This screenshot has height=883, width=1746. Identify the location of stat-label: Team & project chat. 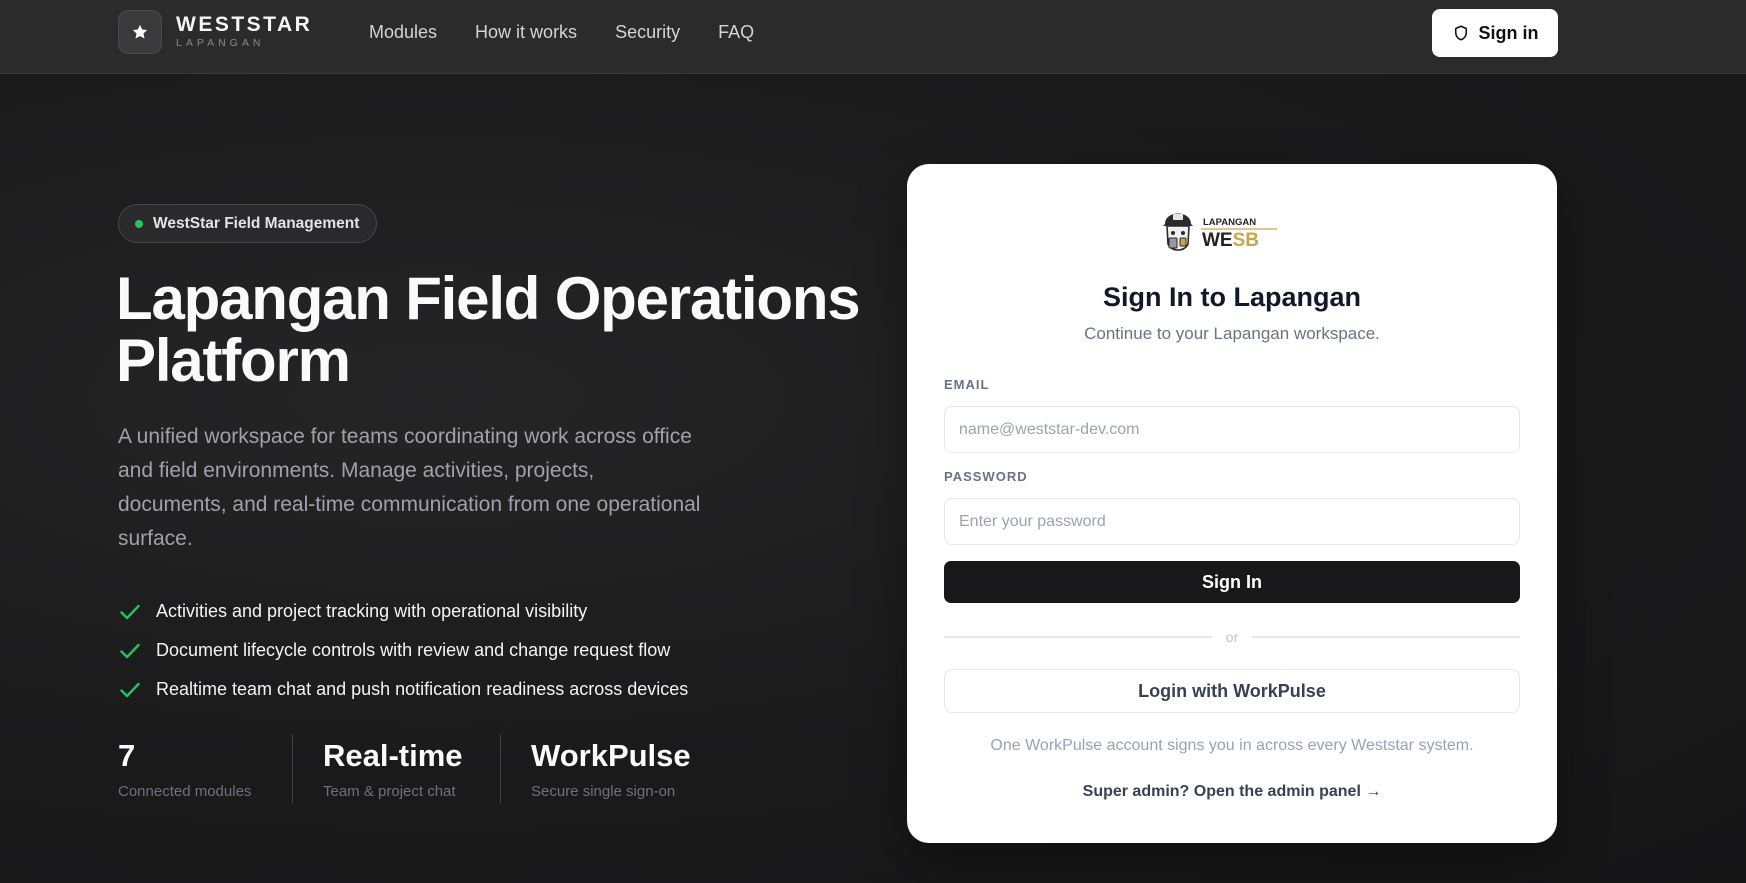
(389, 791).